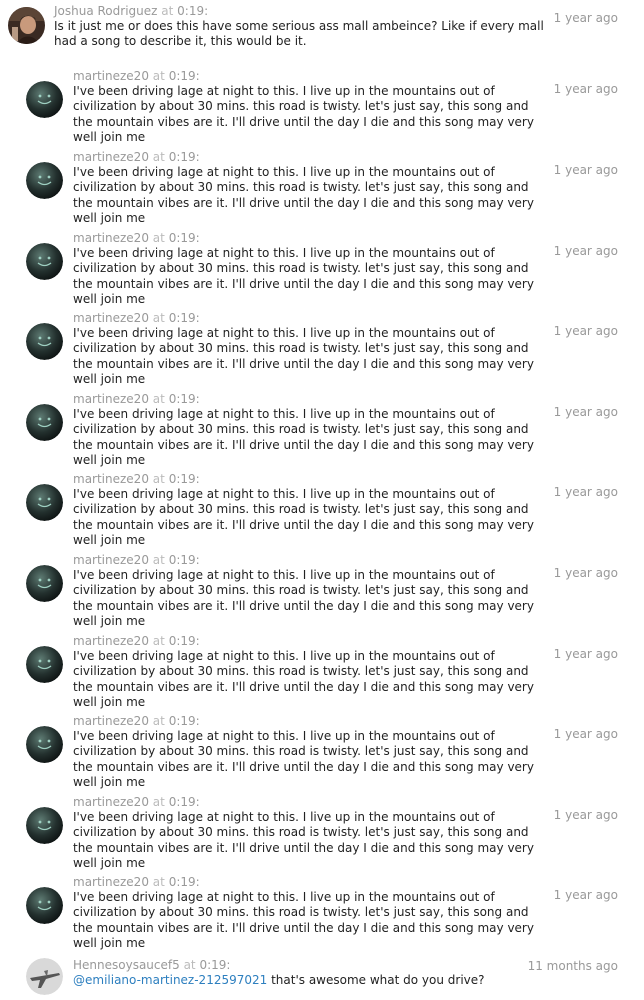  What do you see at coordinates (126, 965) in the screenshot?
I see `username-link: Hennesoysaucef5` at bounding box center [126, 965].